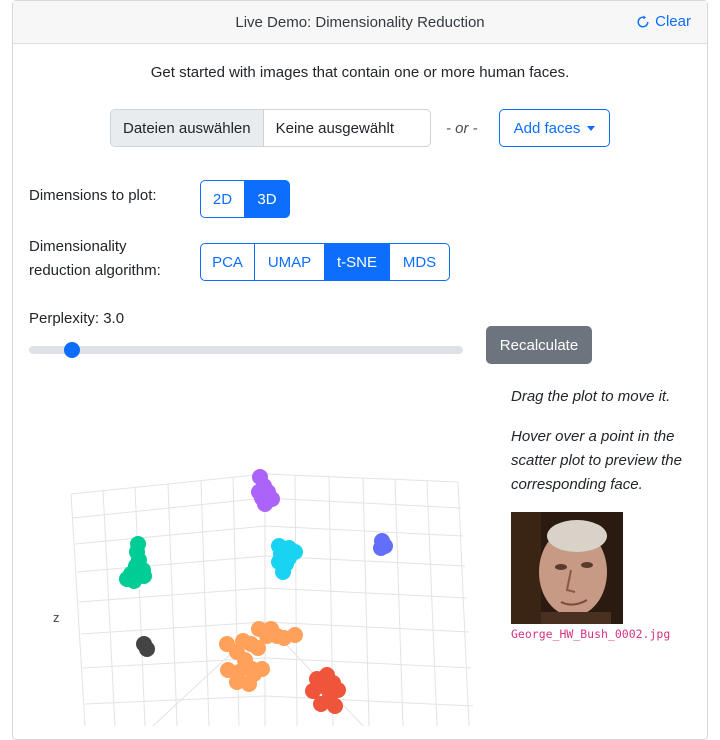  Describe the element at coordinates (673, 21) in the screenshot. I see `clear-label: Clear` at that location.